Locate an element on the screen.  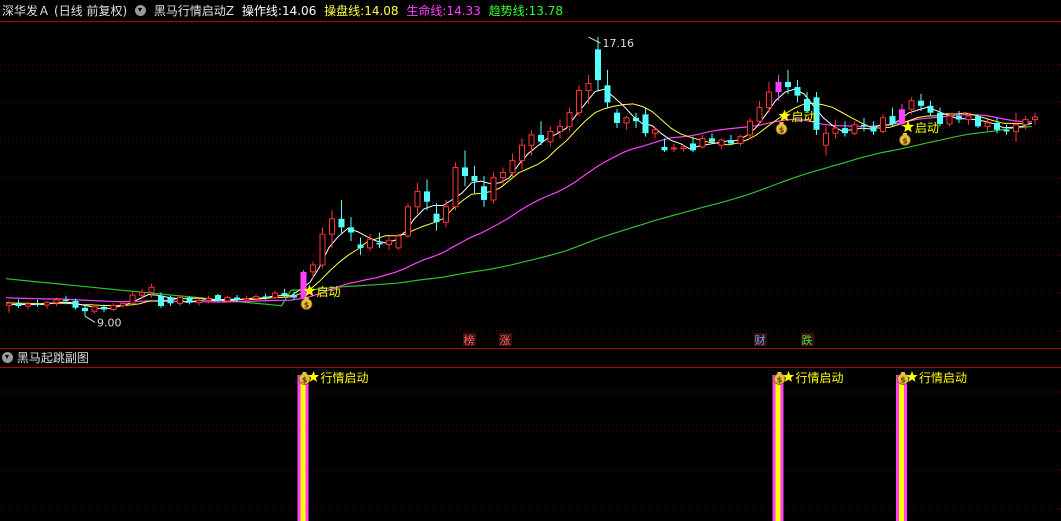
low-price-label: 9.00 is located at coordinates (109, 322).